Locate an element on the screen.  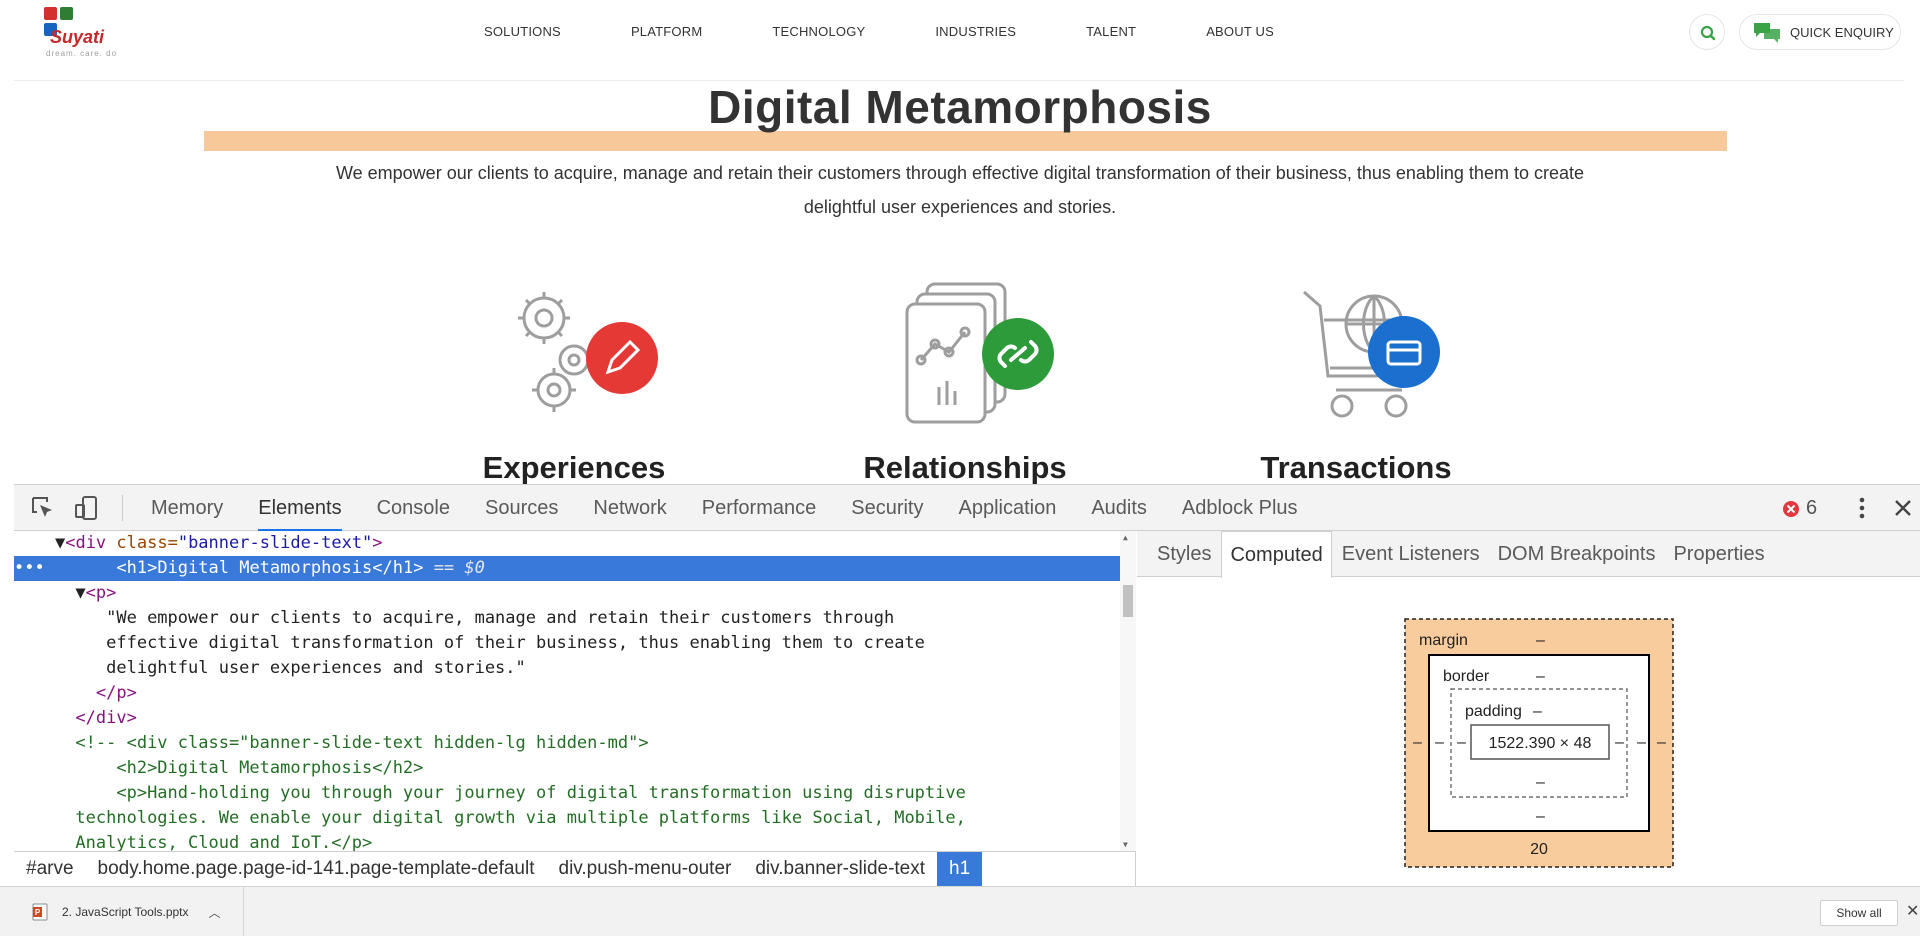
powerpoint-file-icon: P is located at coordinates (40, 912).